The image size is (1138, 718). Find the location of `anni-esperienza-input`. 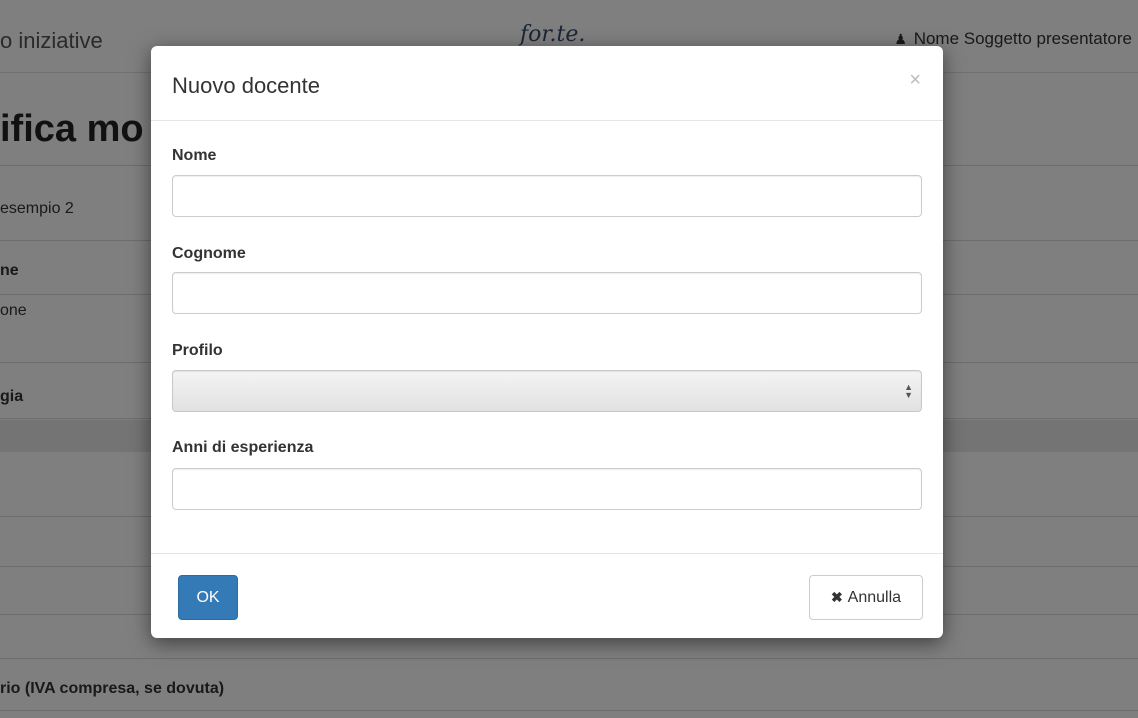

anni-esperienza-input is located at coordinates (547, 489).